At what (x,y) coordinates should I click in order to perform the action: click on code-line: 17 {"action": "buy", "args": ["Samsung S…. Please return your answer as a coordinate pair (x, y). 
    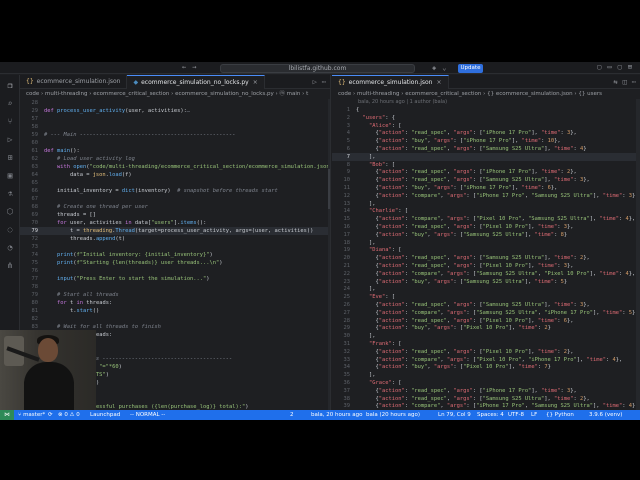
    Looking at the image, I should click on (486, 235).